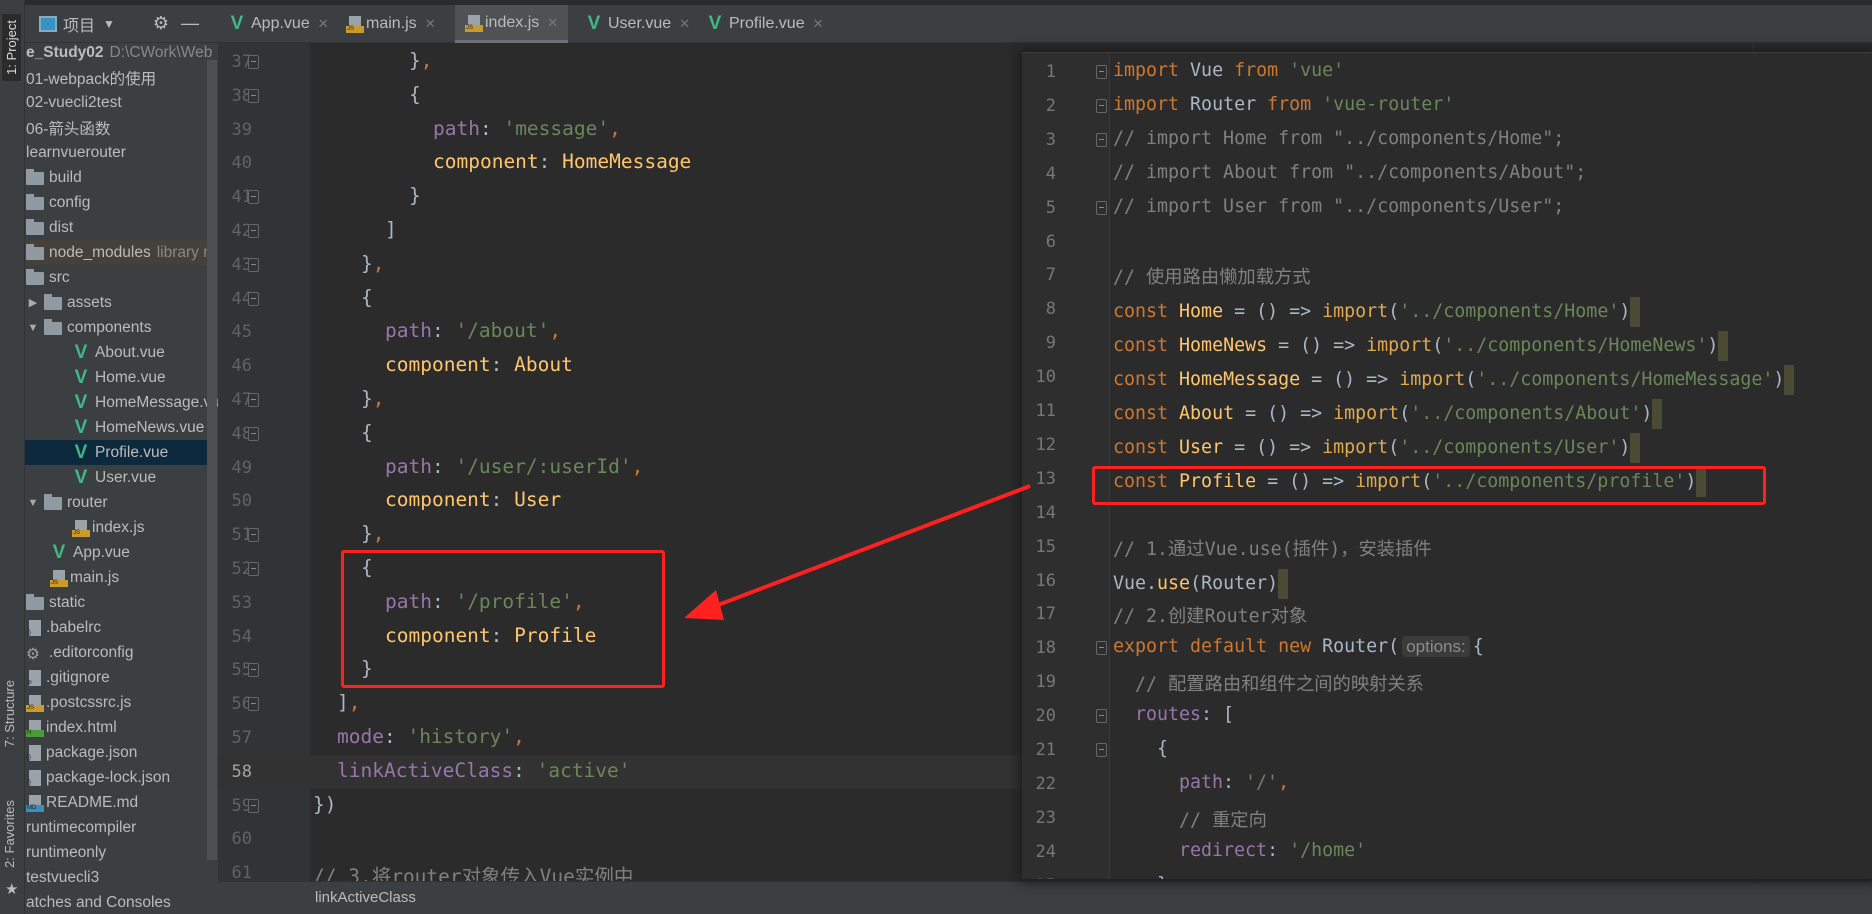 Image resolution: width=1872 pixels, height=914 pixels. Describe the element at coordinates (867, 548) in the screenshot. I see `arrow-line` at that location.